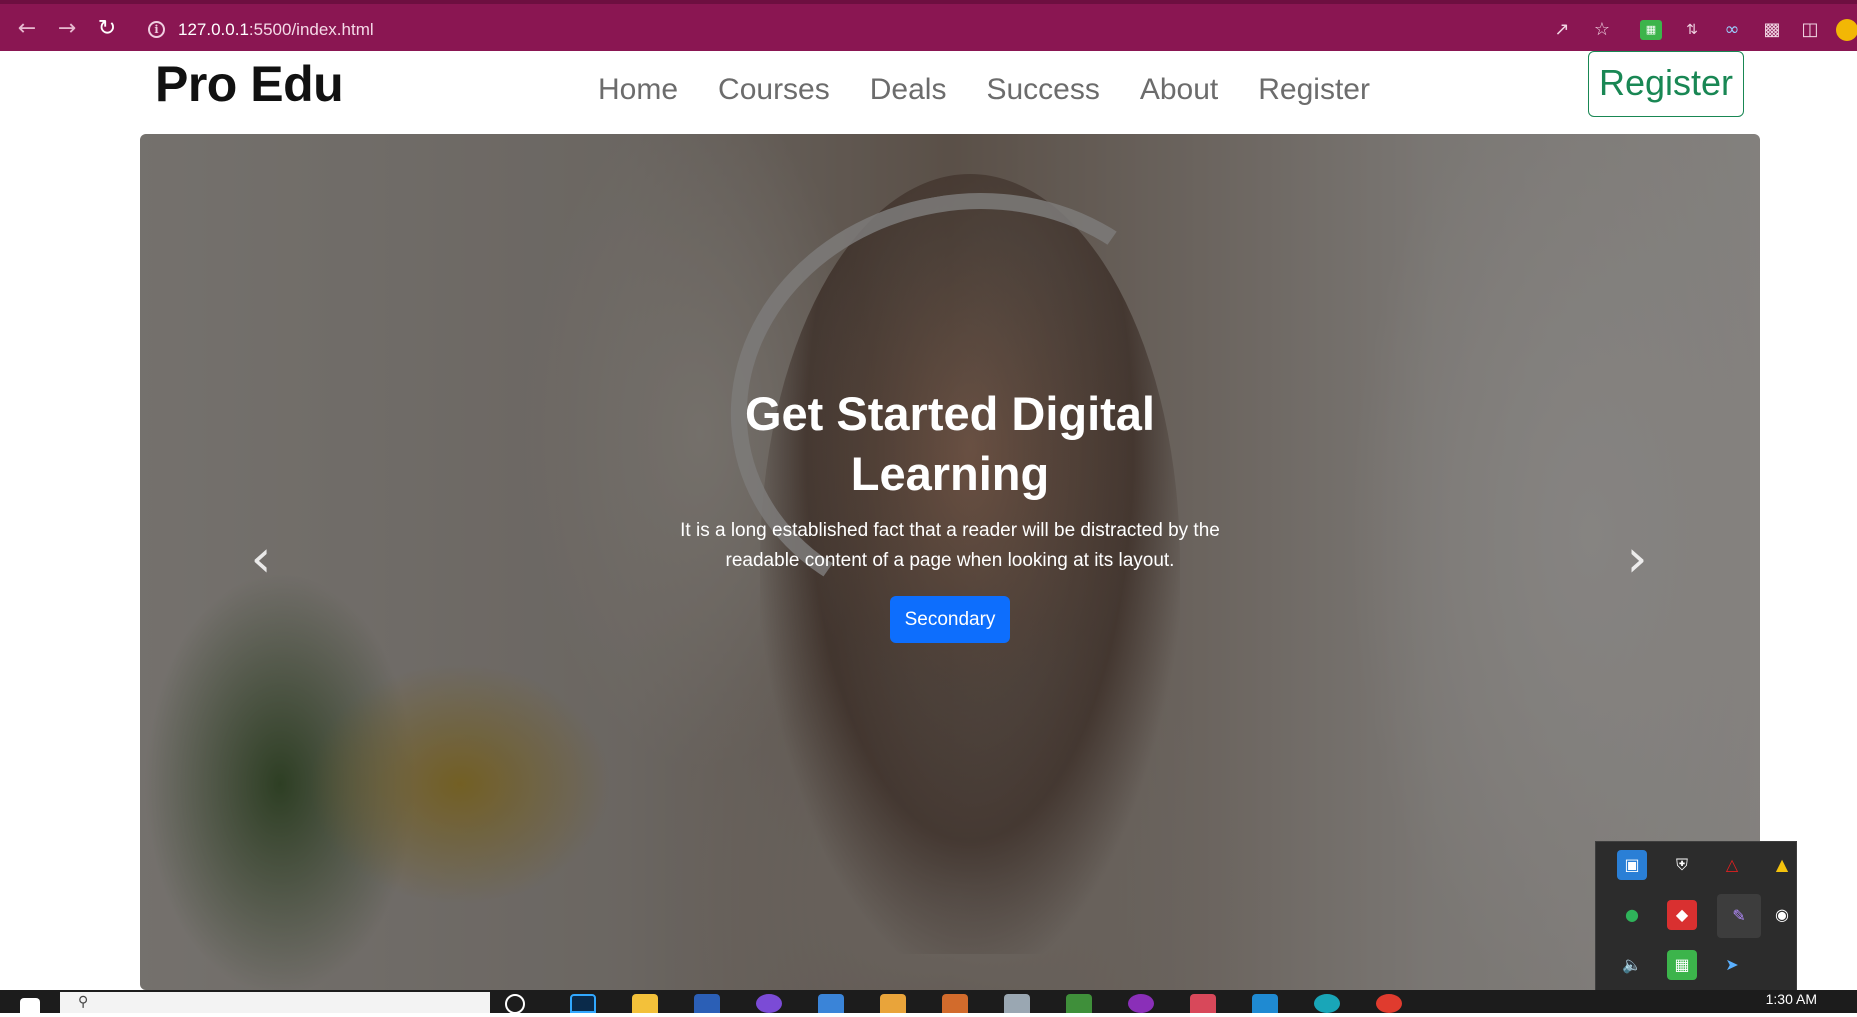  What do you see at coordinates (831, 1003) in the screenshot?
I see `app-blue-taskbar-icon` at bounding box center [831, 1003].